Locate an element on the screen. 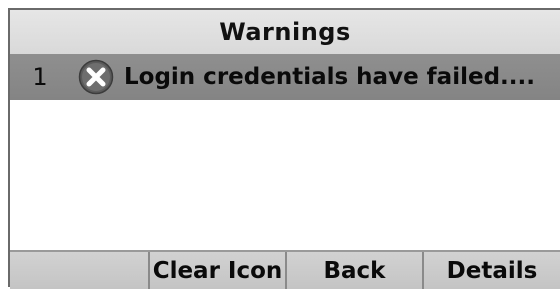 This screenshot has width=560, height=289. error-x-icon is located at coordinates (96, 77).